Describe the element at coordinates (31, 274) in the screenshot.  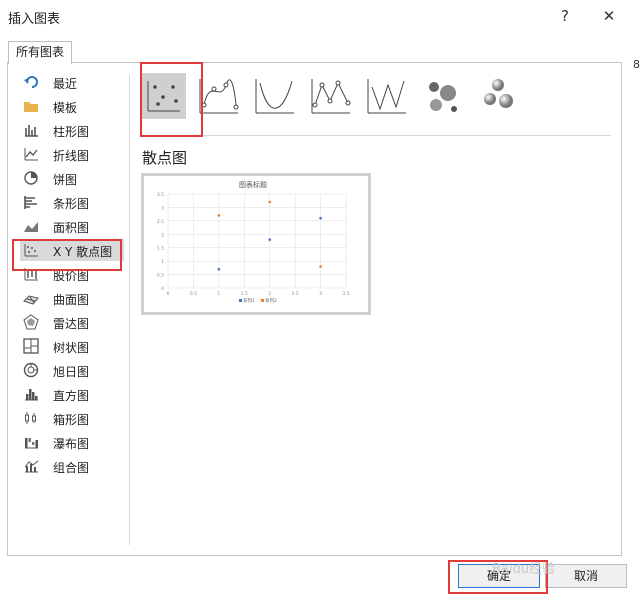
I see `stock-chart-icon` at that location.